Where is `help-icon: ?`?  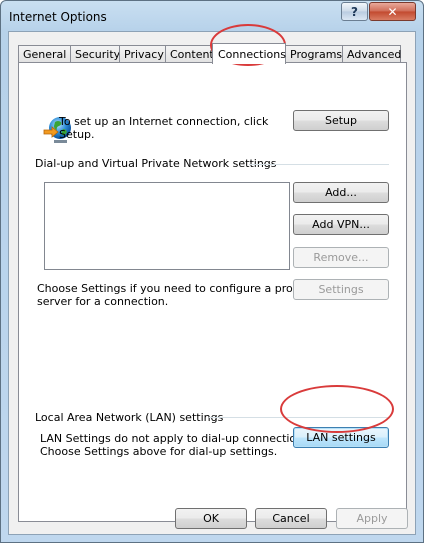
help-icon: ? is located at coordinates (354, 11).